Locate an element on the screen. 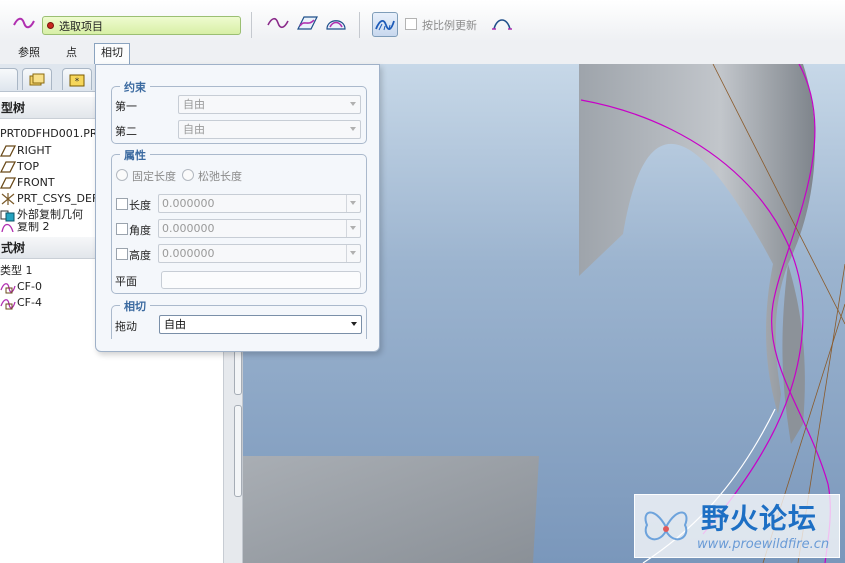 The height and width of the screenshot is (563, 845). style-tree-item-cf4: CF-4 is located at coordinates (21, 303).